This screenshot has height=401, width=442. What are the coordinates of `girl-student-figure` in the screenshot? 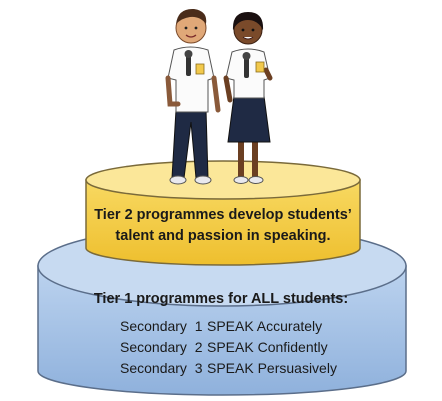 It's located at (248, 98).